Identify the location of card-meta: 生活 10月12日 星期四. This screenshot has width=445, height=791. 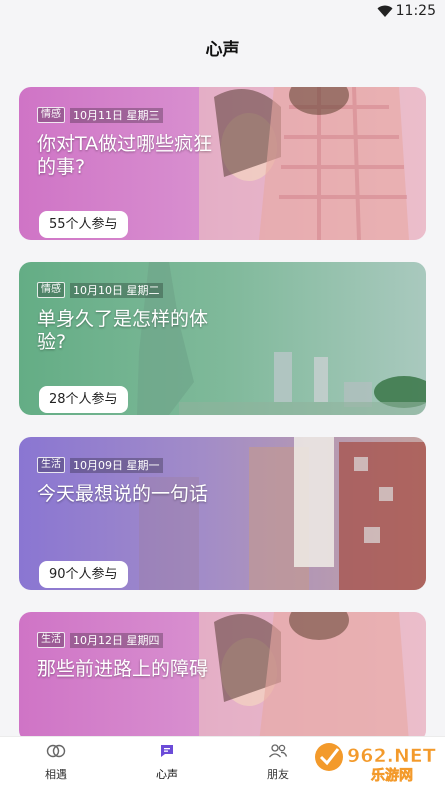
(100, 640).